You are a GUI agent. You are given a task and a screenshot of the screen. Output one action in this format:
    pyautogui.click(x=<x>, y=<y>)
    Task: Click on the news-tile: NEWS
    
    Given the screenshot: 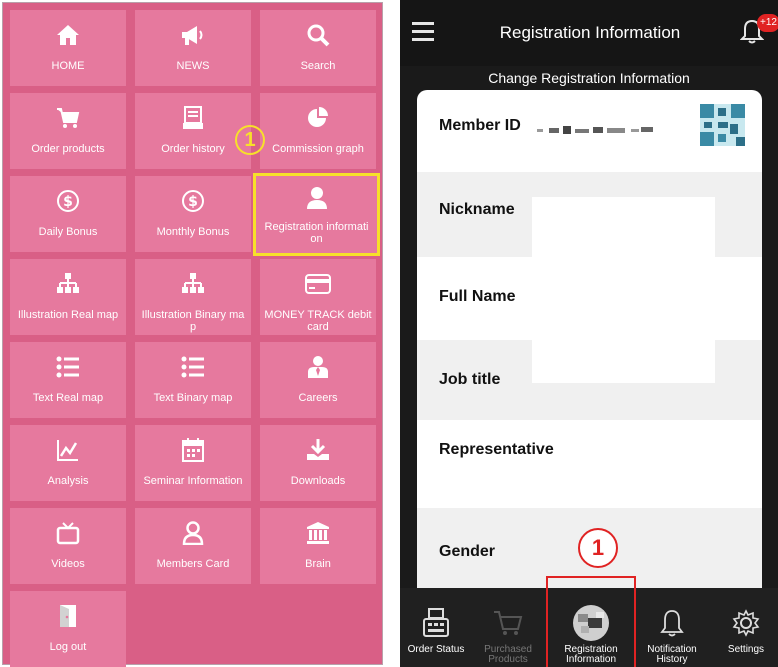 What is the action you would take?
    pyautogui.click(x=193, y=48)
    